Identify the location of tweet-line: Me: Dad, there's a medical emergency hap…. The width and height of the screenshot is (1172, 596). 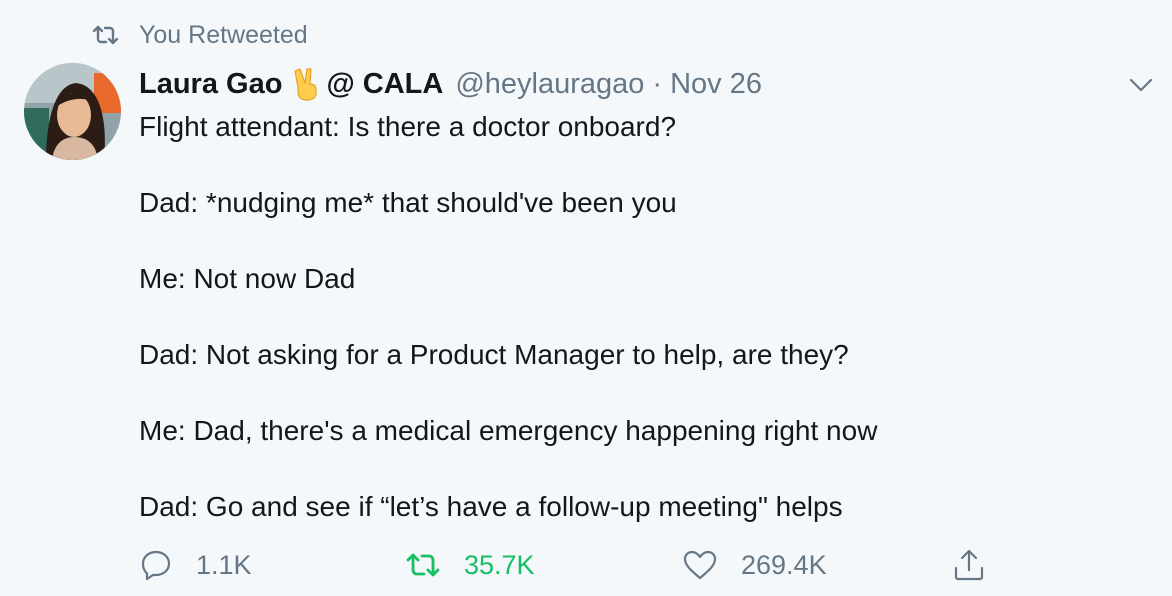
(508, 430).